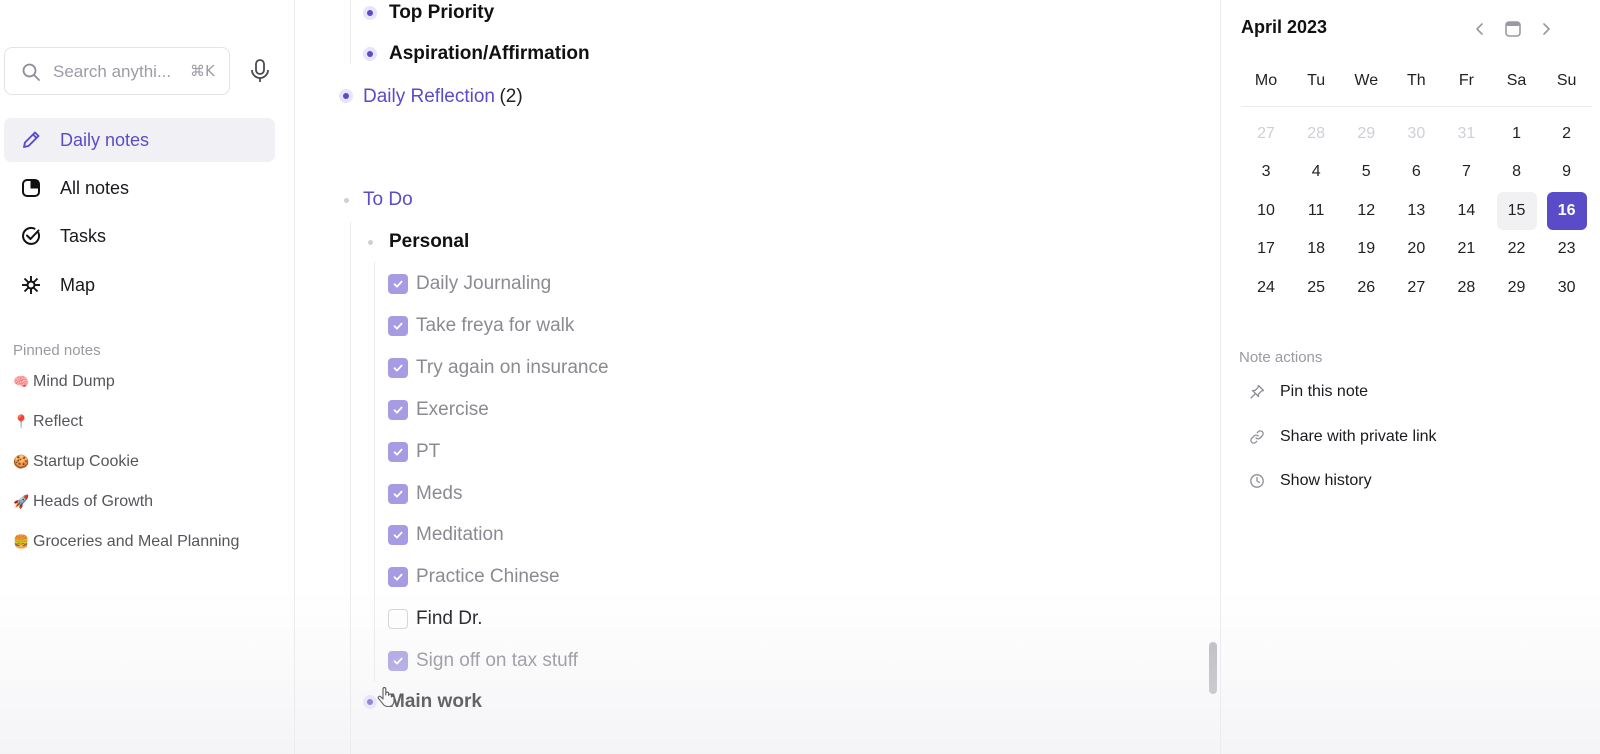  I want to click on calendar-day: 18, so click(1316, 249).